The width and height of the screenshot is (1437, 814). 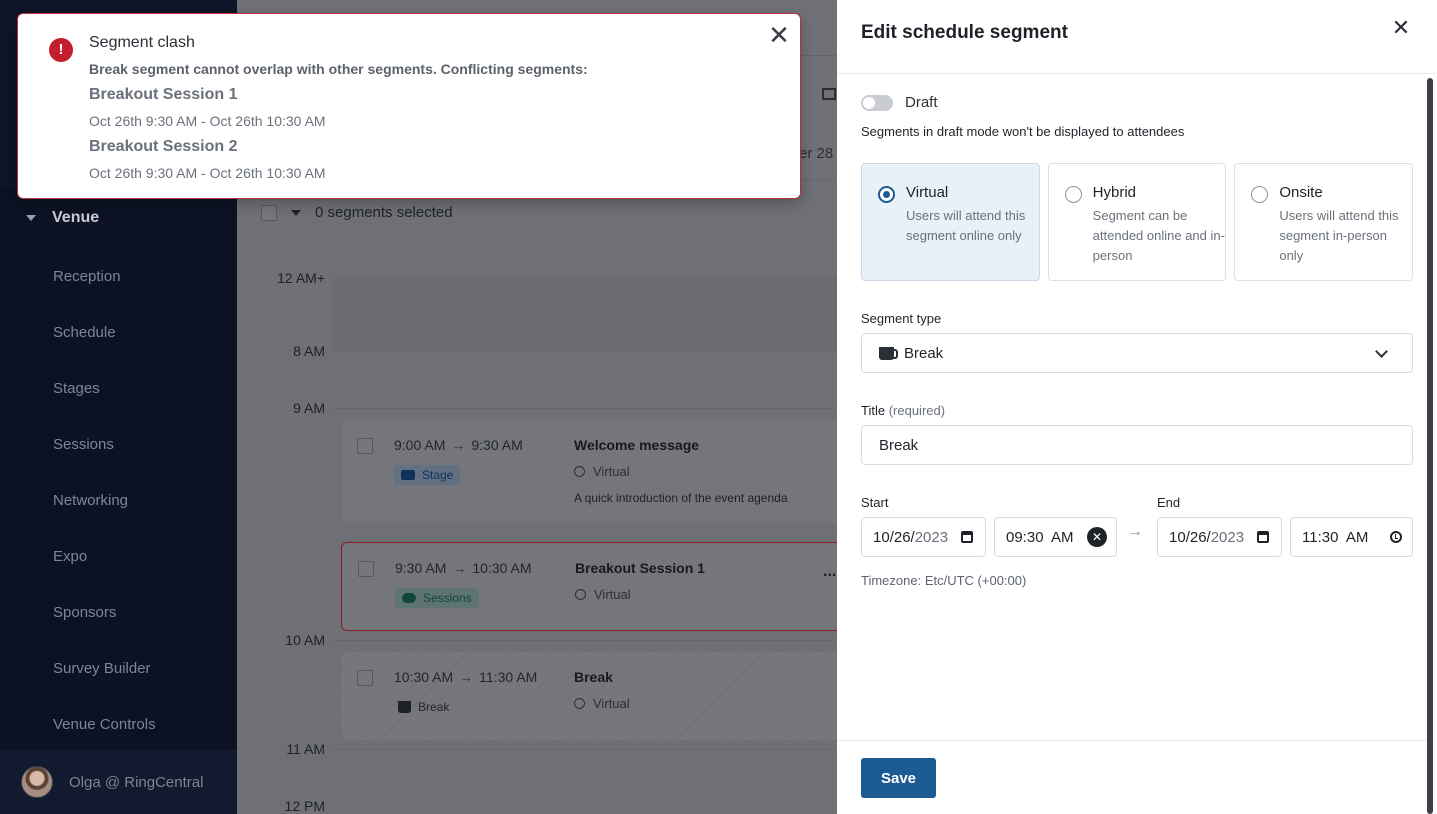 I want to click on segment-type-value: Break, so click(x=924, y=353).